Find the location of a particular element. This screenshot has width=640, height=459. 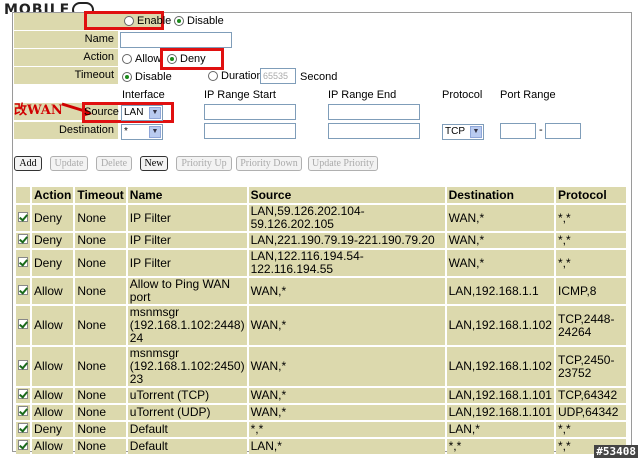

duration-radio-icon is located at coordinates (213, 76).